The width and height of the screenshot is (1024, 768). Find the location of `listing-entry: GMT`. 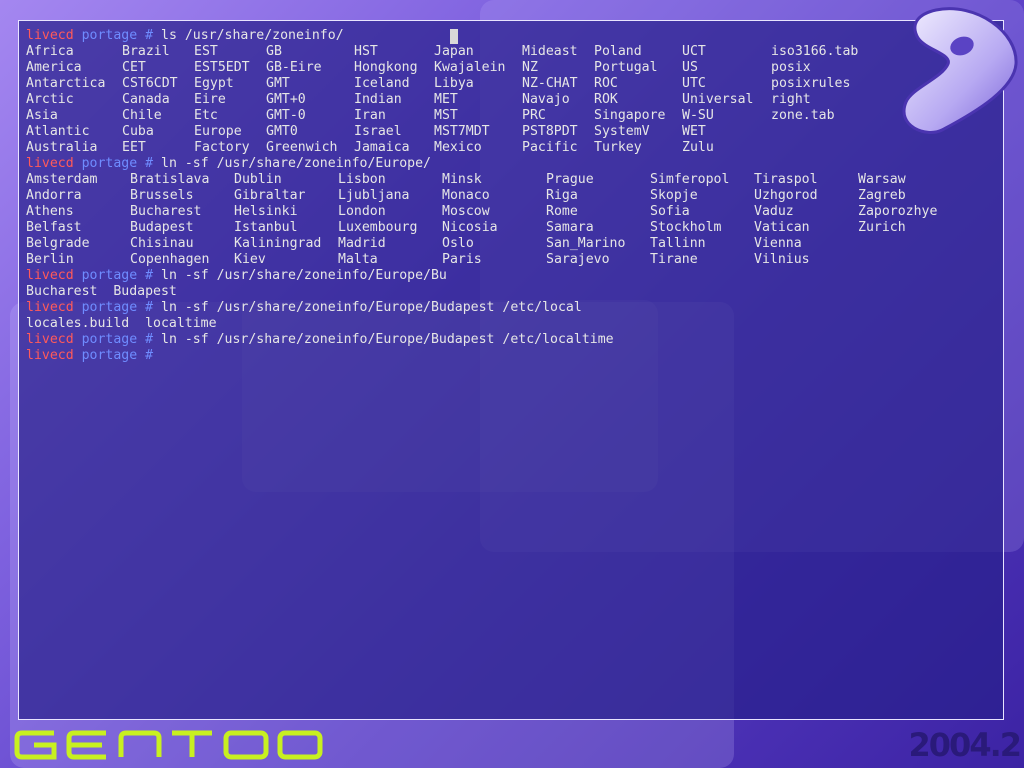

listing-entry: GMT is located at coordinates (278, 83).